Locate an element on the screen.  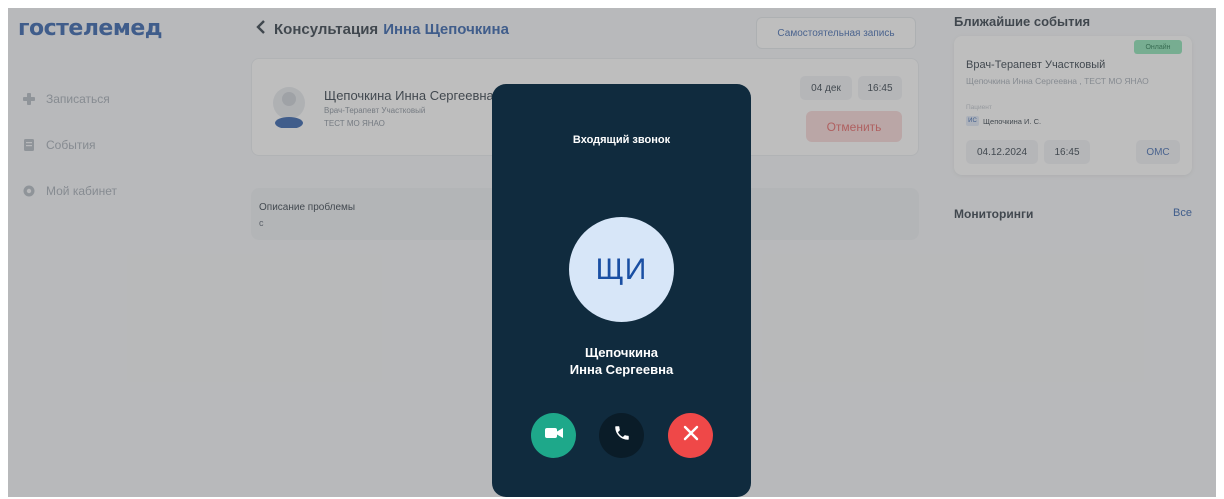
call-title: Входящий звонок is located at coordinates (621, 140).